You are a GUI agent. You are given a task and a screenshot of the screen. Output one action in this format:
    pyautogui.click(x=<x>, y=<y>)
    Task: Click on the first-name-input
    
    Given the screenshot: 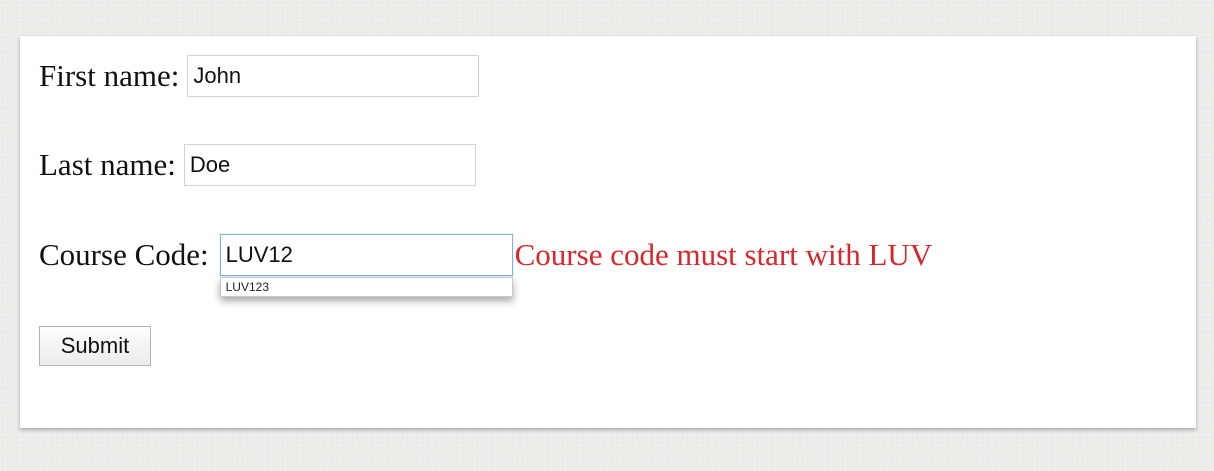 What is the action you would take?
    pyautogui.click(x=333, y=76)
    